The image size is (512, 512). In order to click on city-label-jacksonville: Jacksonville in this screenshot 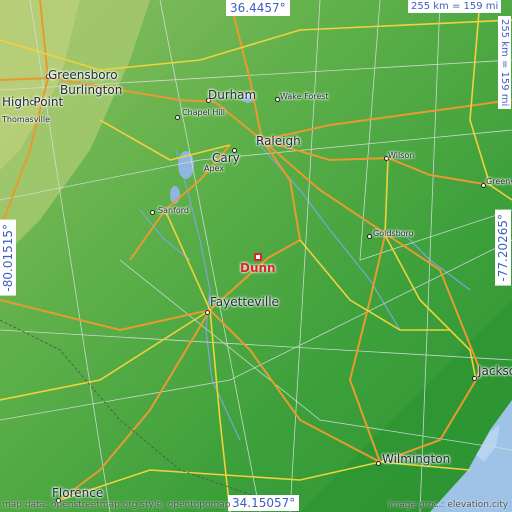, I will do `click(495, 371)`.